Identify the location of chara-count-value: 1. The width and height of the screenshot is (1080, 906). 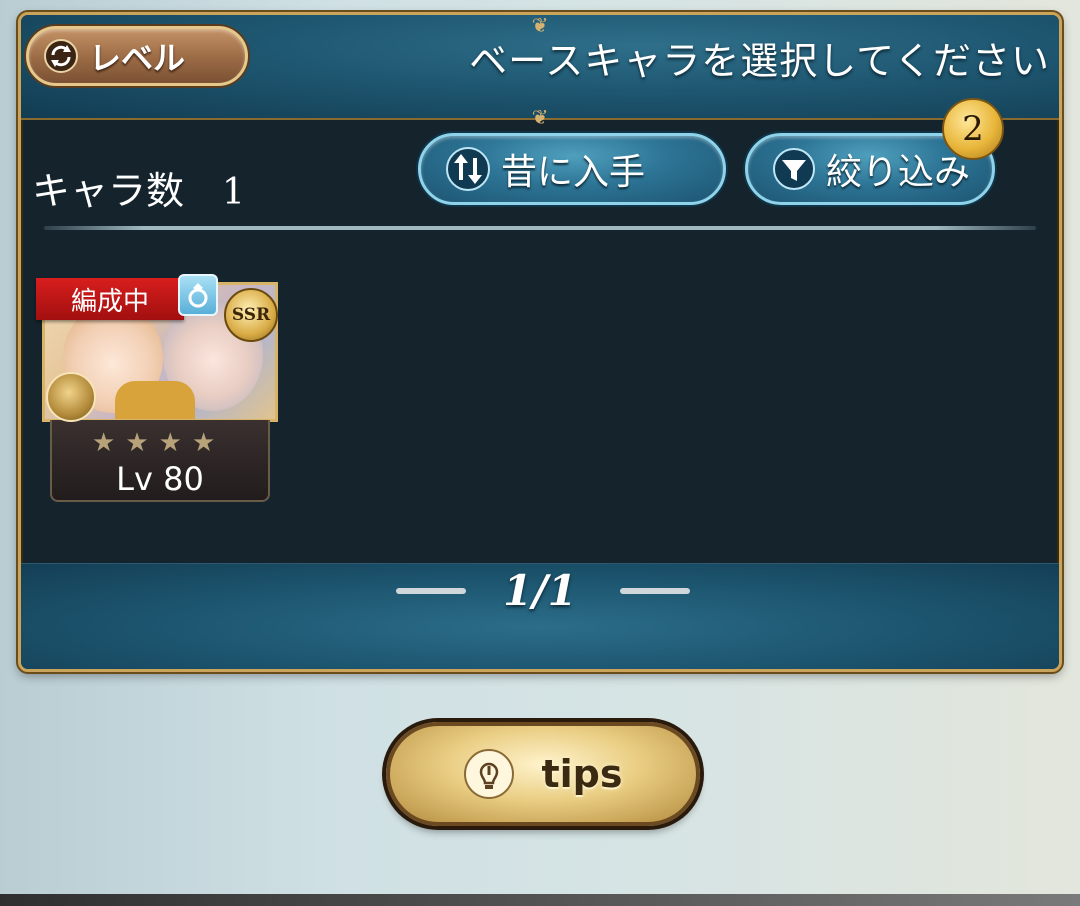
(233, 192).